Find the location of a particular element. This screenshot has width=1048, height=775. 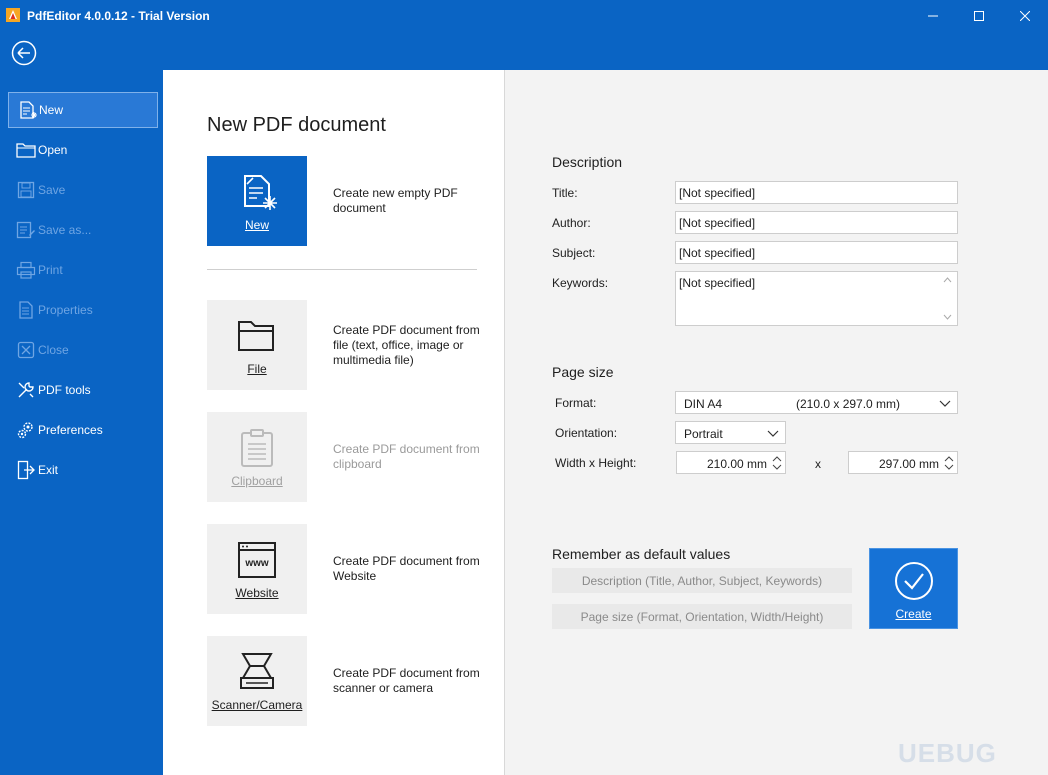

separator is located at coordinates (342, 269).